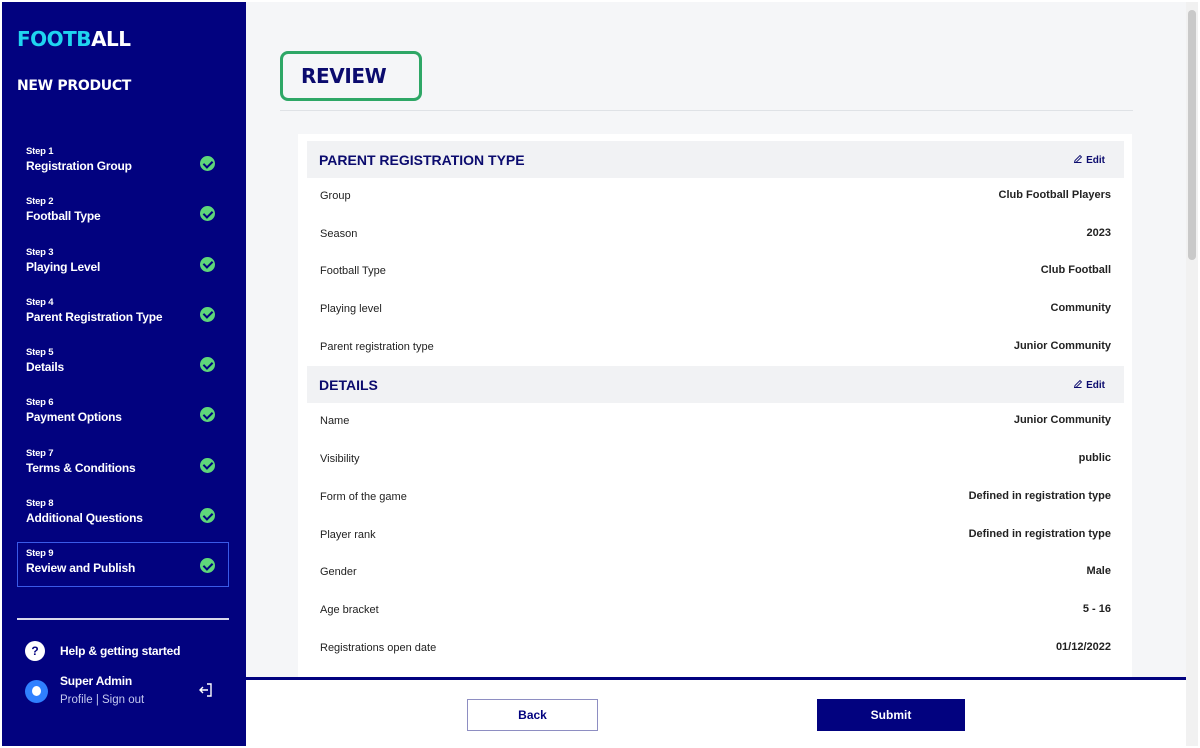 This screenshot has width=1200, height=748. I want to click on user-panel: Super Admin Profile | Sign out, so click(84, 690).